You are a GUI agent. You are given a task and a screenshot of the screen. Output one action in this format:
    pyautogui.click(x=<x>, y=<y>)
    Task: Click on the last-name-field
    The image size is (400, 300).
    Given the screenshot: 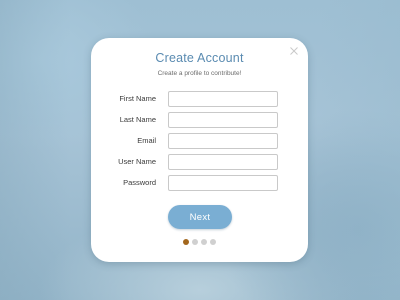 What is the action you would take?
    pyautogui.click(x=223, y=120)
    